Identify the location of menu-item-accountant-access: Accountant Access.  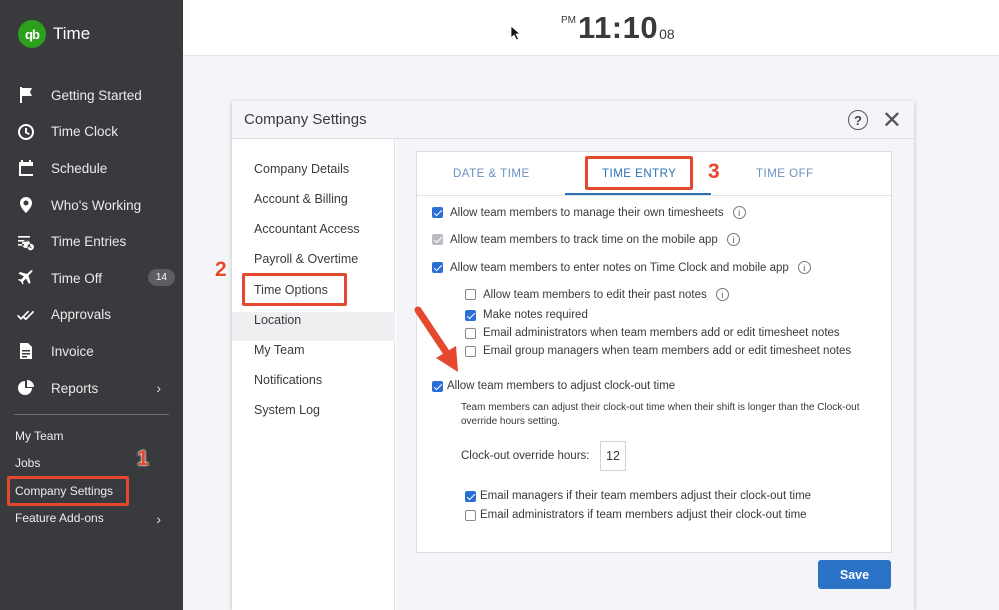
(307, 229).